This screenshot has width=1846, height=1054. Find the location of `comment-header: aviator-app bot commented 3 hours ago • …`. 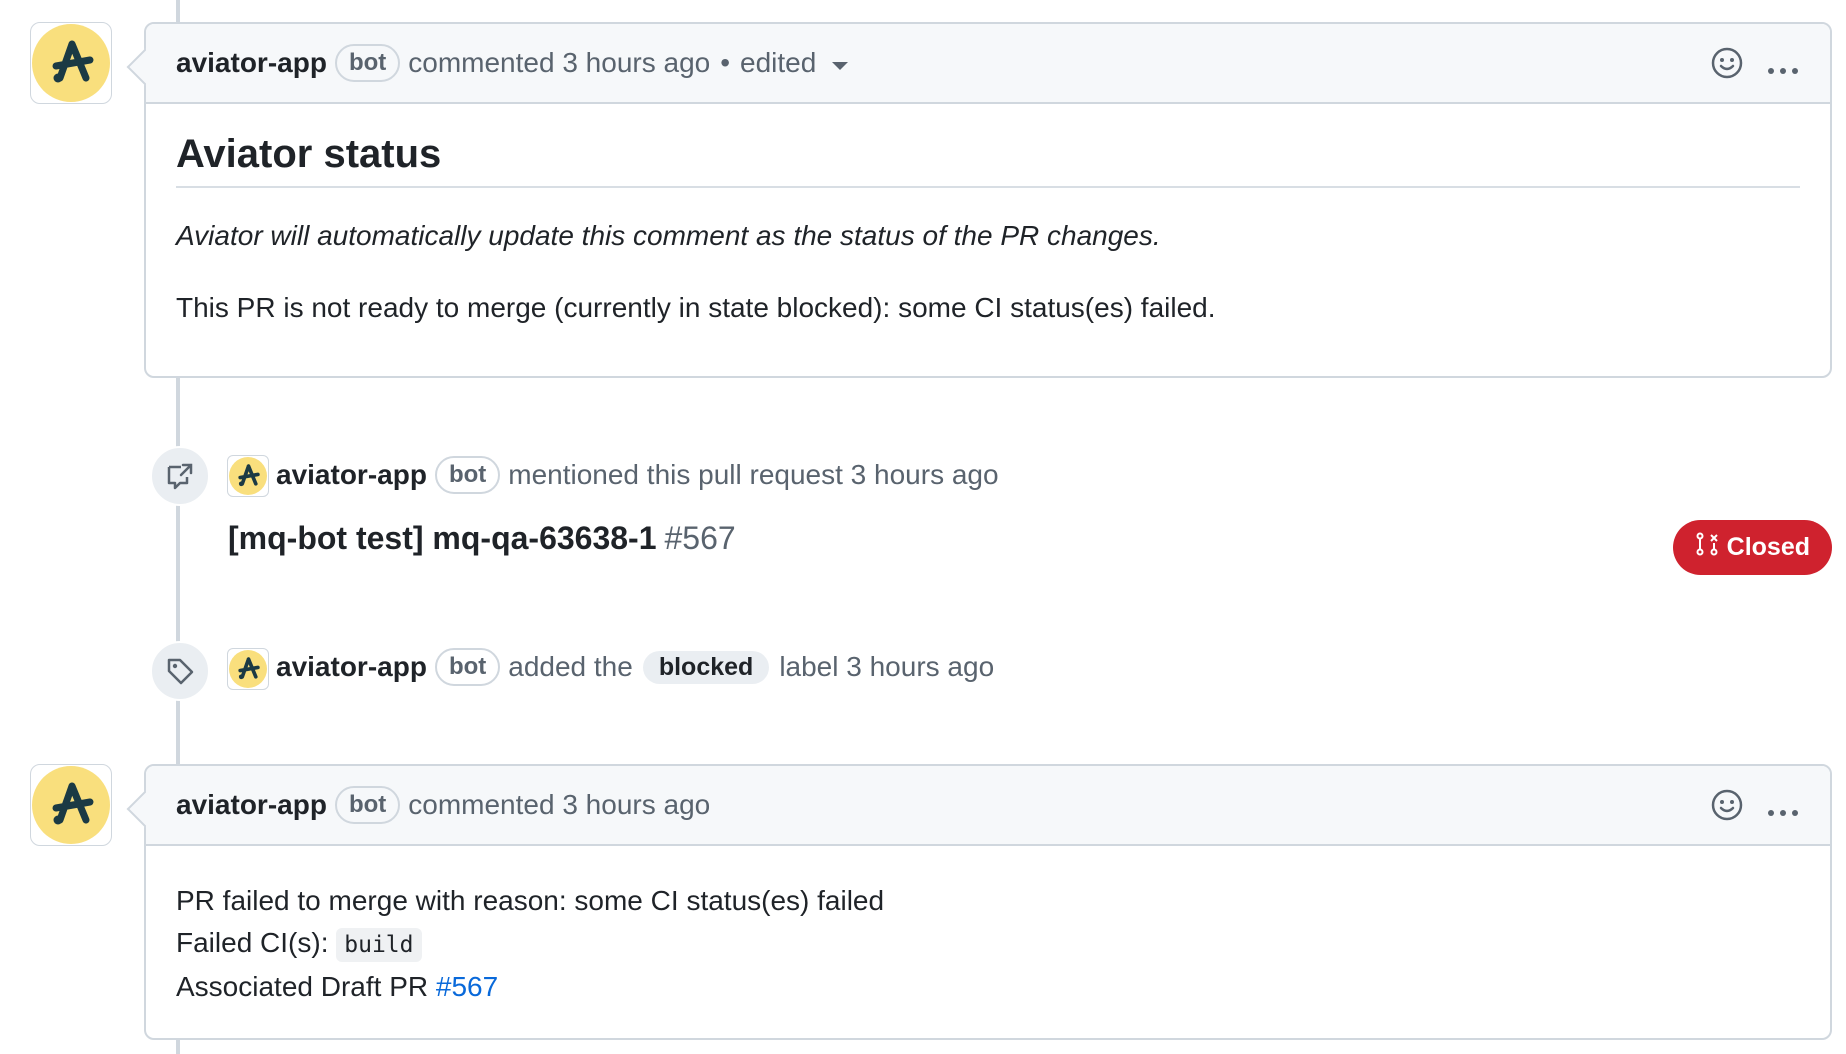

comment-header: aviator-app bot commented 3 hours ago • … is located at coordinates (988, 64).